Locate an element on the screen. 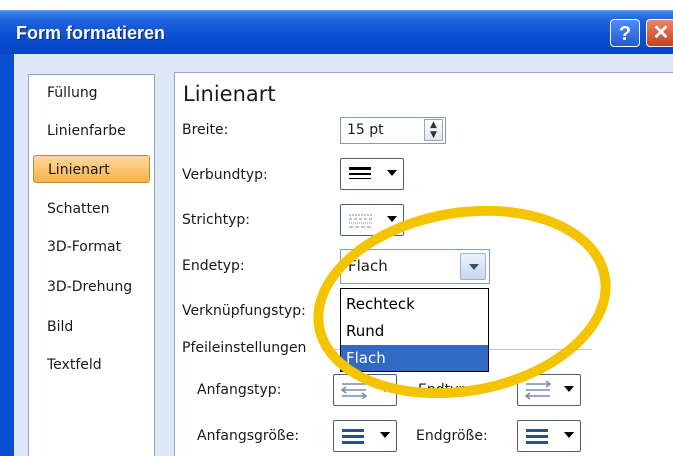 The image size is (673, 456). breite-label: Breite: is located at coordinates (205, 130).